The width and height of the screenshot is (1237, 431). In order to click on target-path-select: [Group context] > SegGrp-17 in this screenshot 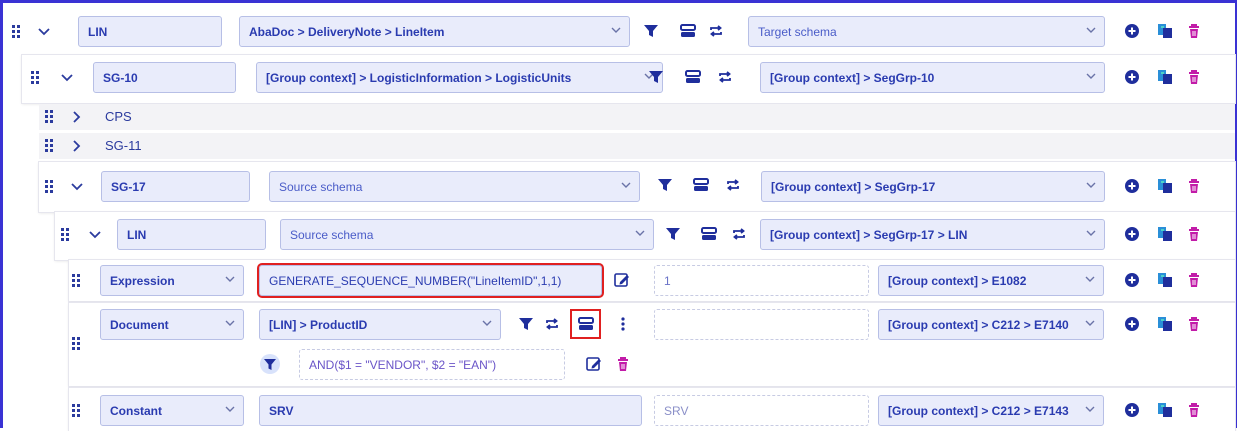, I will do `click(933, 186)`.